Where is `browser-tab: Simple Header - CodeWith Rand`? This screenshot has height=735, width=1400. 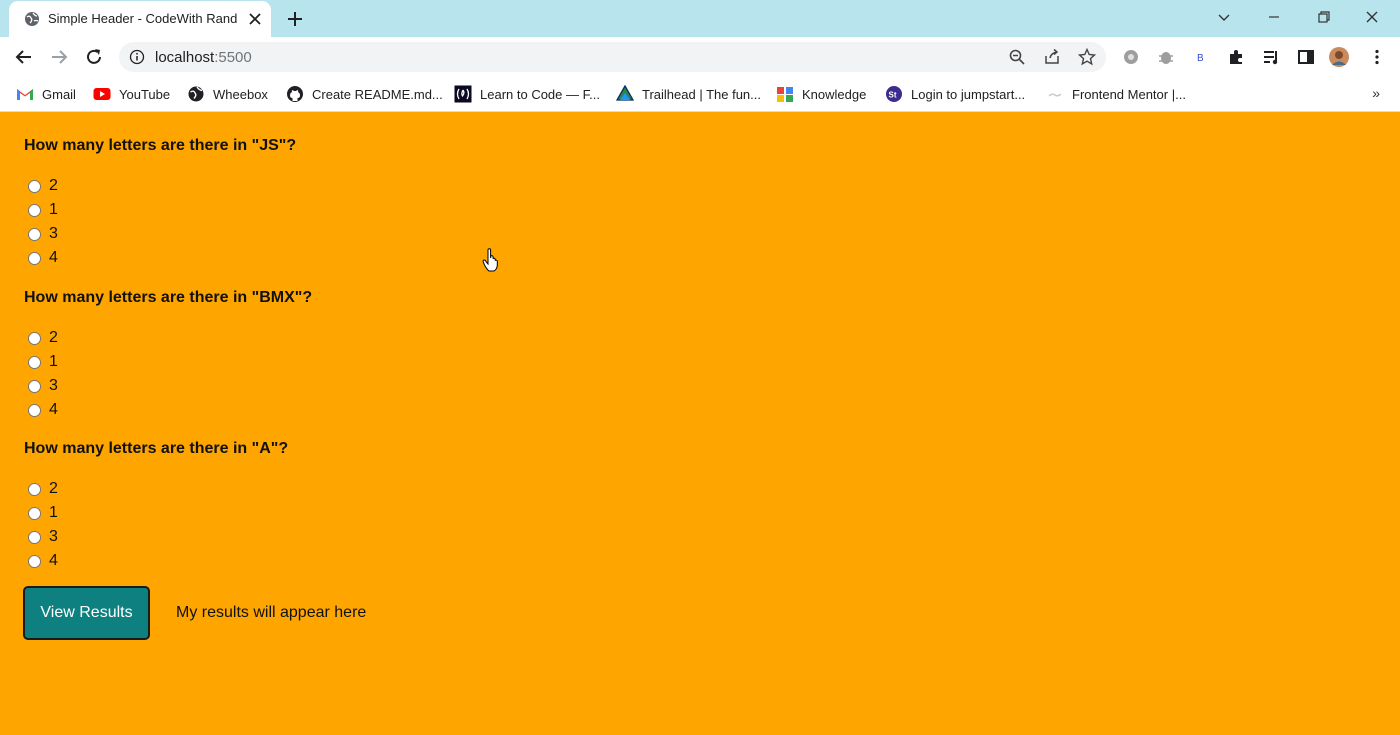
browser-tab: Simple Header - CodeWith Rand is located at coordinates (140, 19).